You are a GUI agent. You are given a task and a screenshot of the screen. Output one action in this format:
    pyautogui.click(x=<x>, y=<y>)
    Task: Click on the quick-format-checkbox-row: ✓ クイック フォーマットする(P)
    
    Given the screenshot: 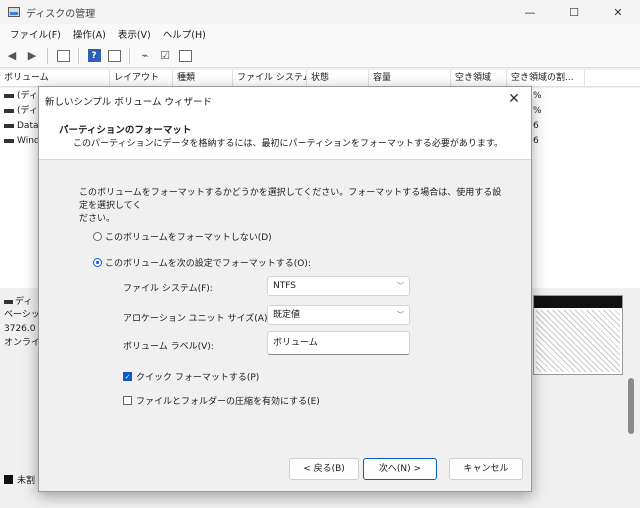 What is the action you would take?
    pyautogui.click(x=191, y=376)
    